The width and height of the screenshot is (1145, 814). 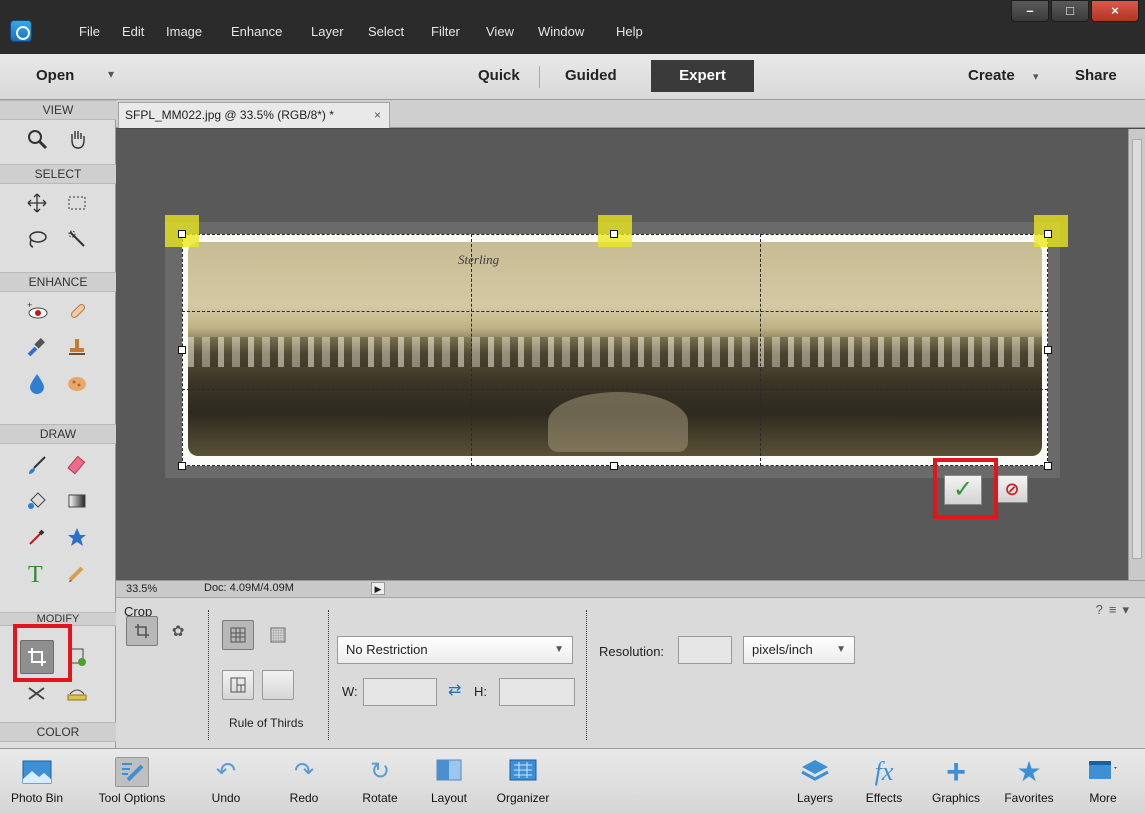 I want to click on rotate-button: ↻ Rotate, so click(x=380, y=781).